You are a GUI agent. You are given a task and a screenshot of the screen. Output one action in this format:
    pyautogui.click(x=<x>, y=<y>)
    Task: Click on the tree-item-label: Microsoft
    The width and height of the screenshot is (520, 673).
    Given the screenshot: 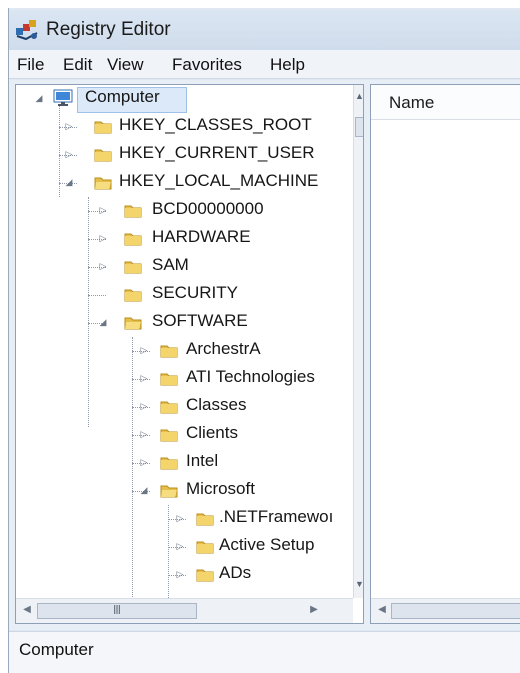 What is the action you would take?
    pyautogui.click(x=220, y=488)
    